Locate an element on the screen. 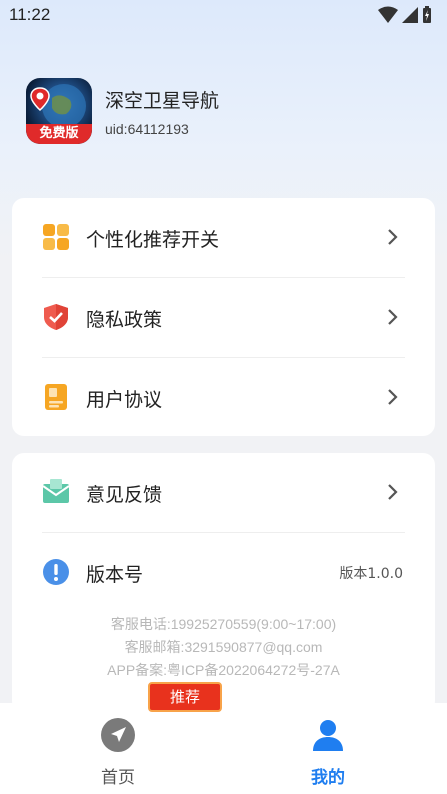 Image resolution: width=447 pixels, height=794 pixels. mail-icon is located at coordinates (56, 491).